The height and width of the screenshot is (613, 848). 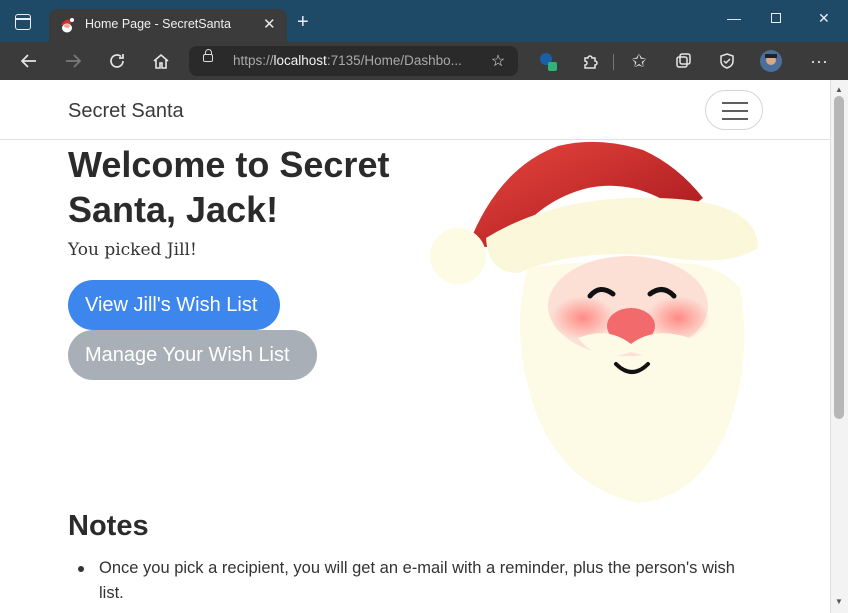 What do you see at coordinates (590, 61) in the screenshot?
I see `extensions-icon` at bounding box center [590, 61].